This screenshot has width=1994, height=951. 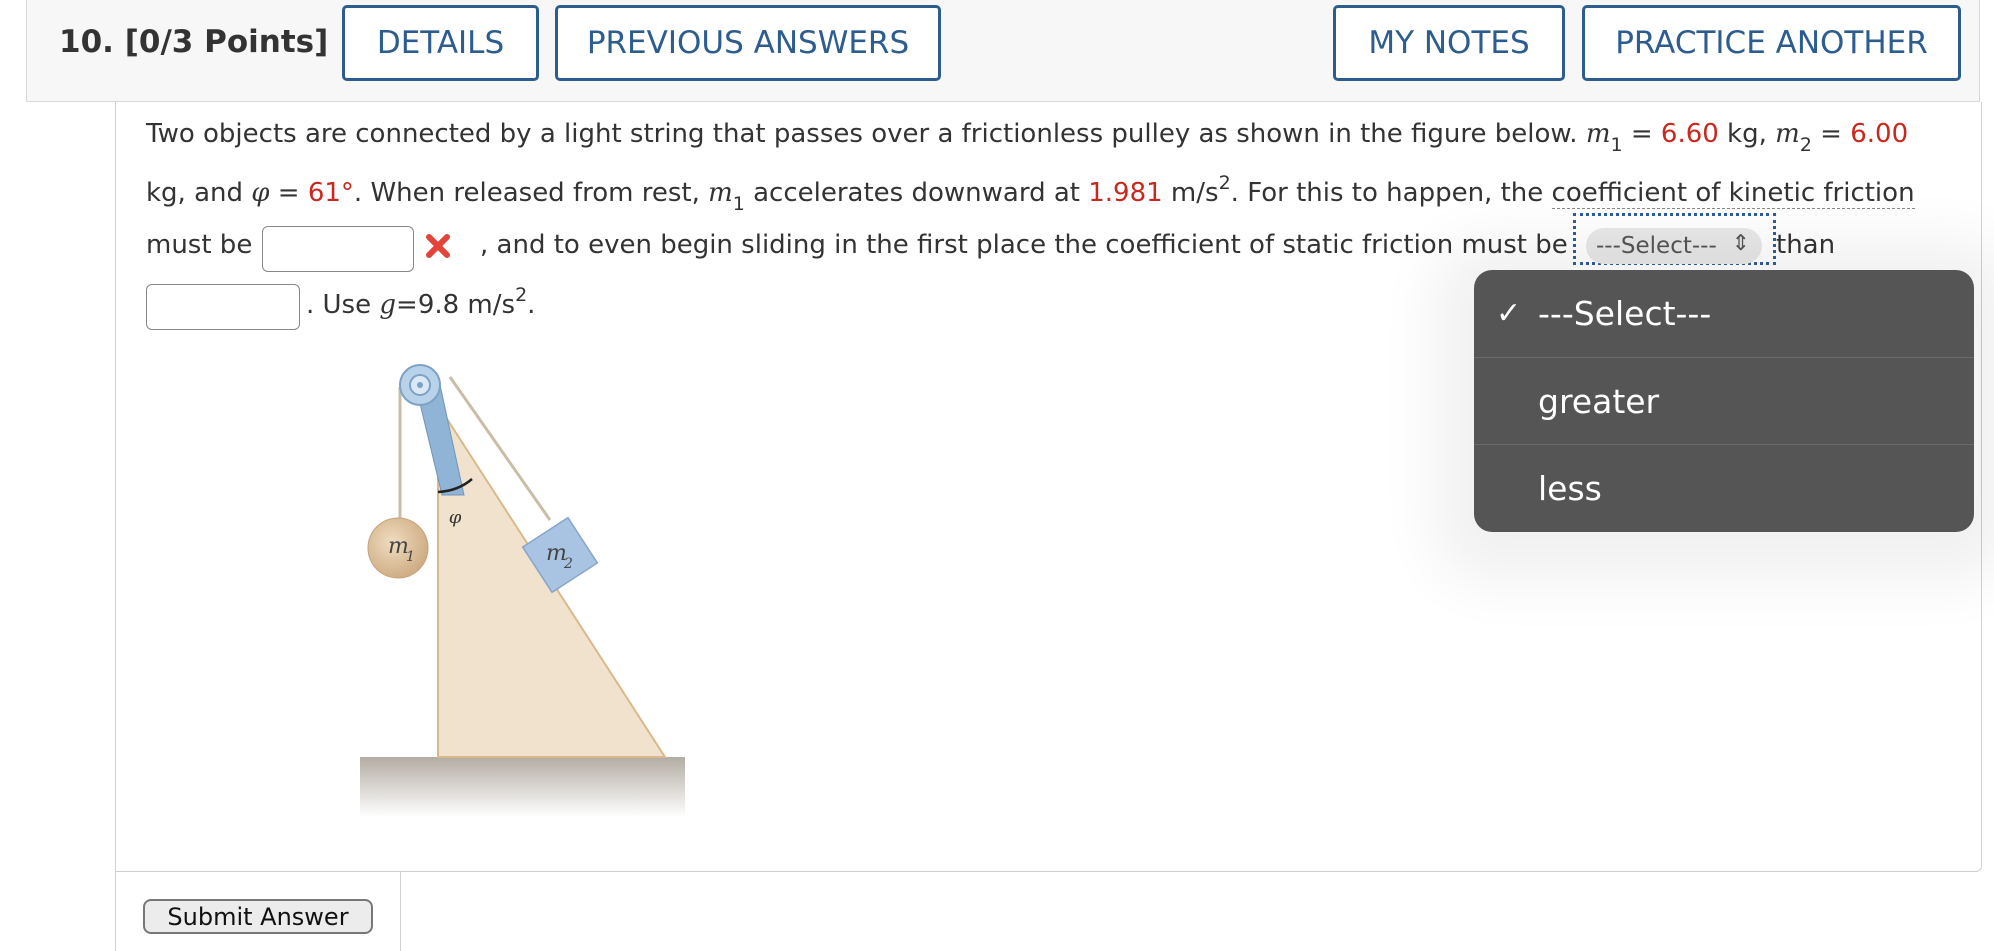 What do you see at coordinates (343, 305) in the screenshot?
I see `problem-text: . Use` at bounding box center [343, 305].